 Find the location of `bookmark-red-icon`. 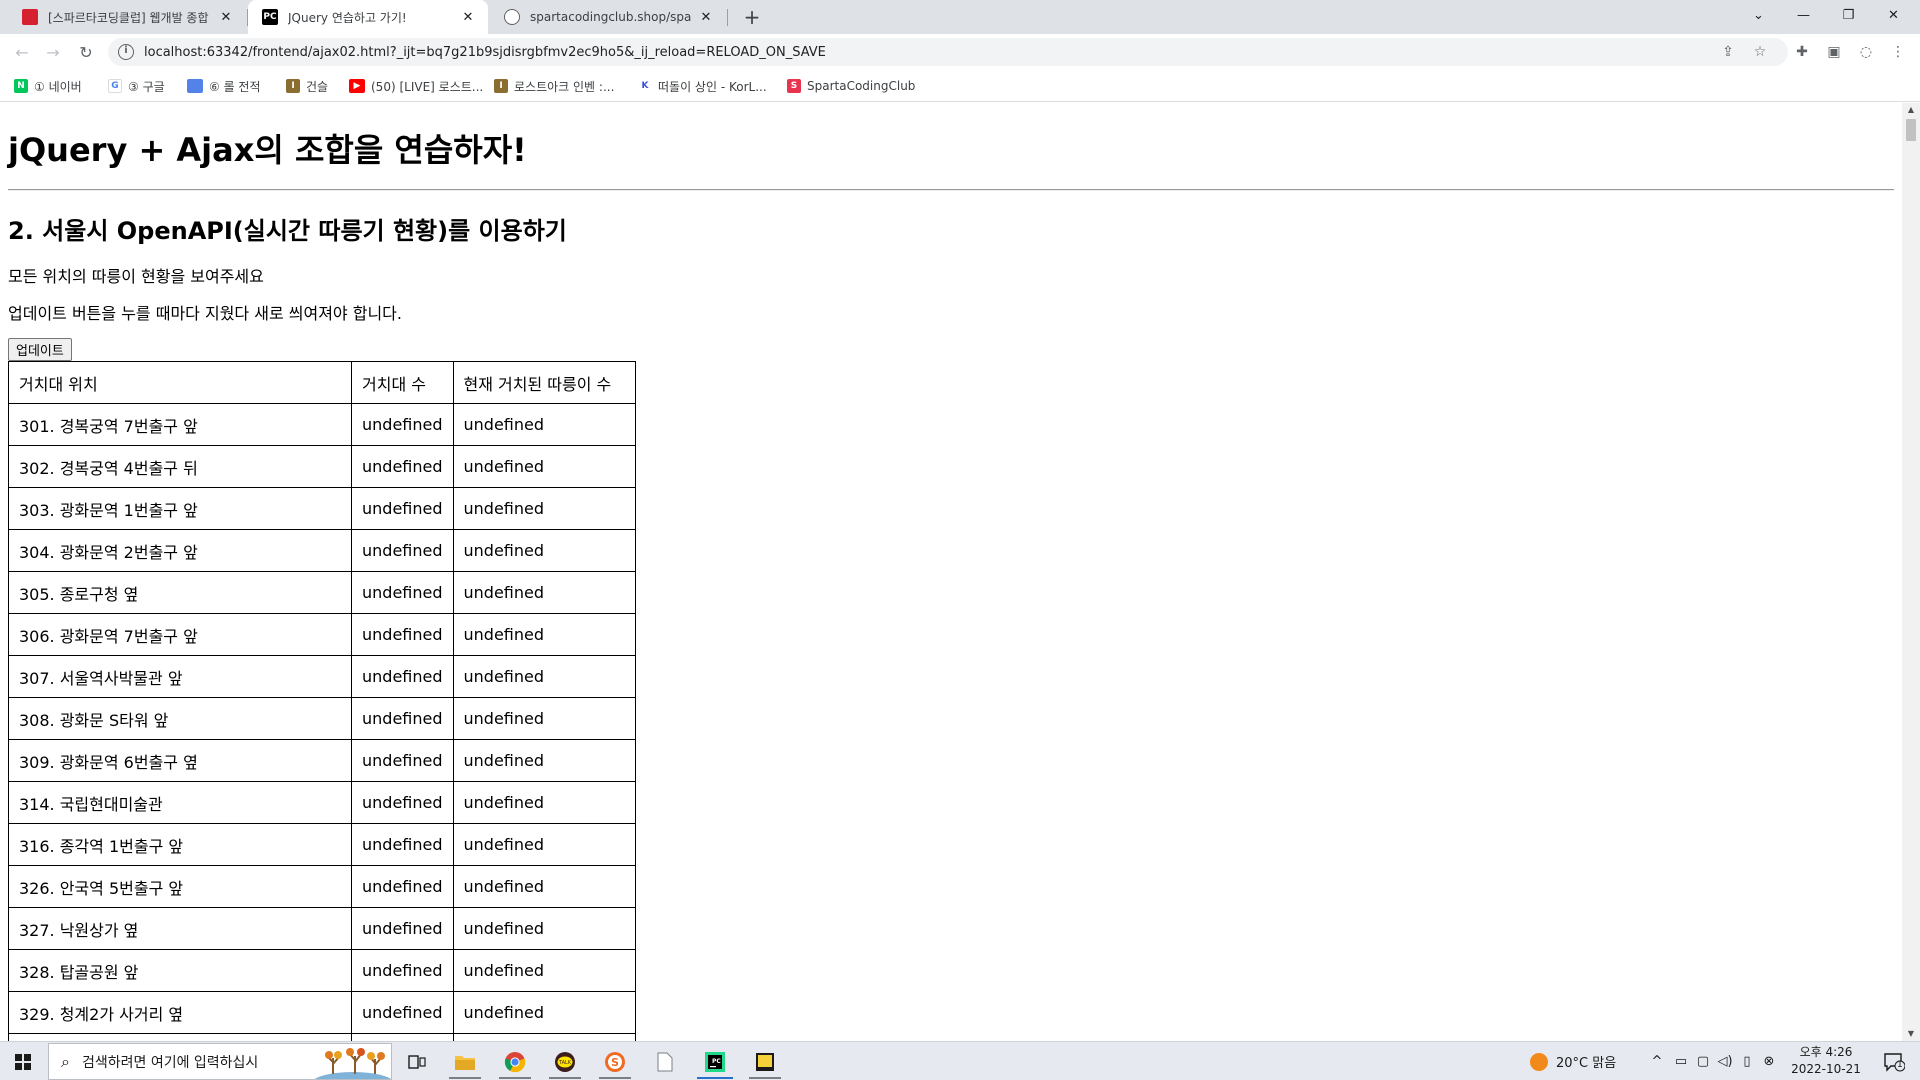

bookmark-red-icon is located at coordinates (30, 17).